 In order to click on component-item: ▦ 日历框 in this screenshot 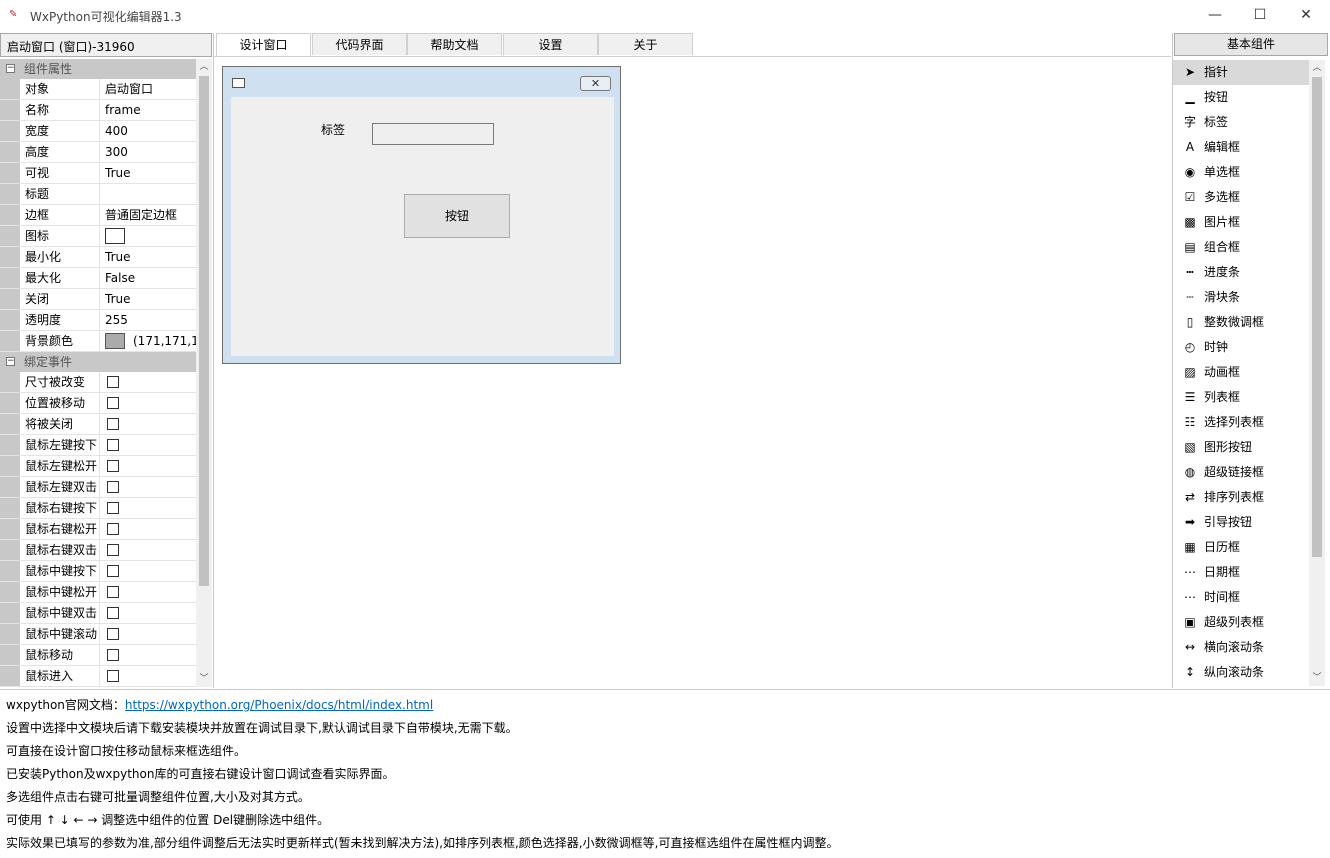, I will do `click(1241, 547)`.